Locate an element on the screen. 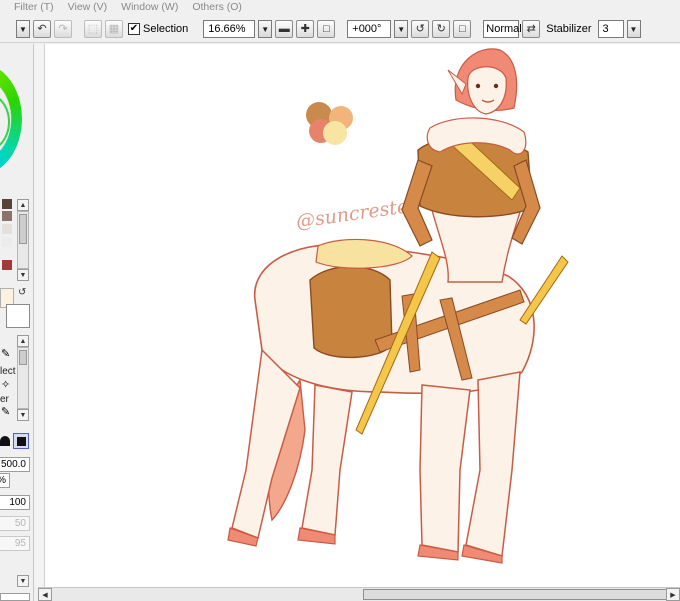  sword is located at coordinates (544, 290).